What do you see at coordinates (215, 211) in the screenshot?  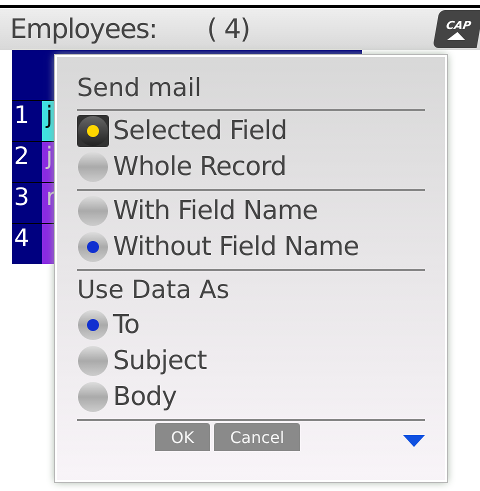 I see `option-label: With Field Name` at bounding box center [215, 211].